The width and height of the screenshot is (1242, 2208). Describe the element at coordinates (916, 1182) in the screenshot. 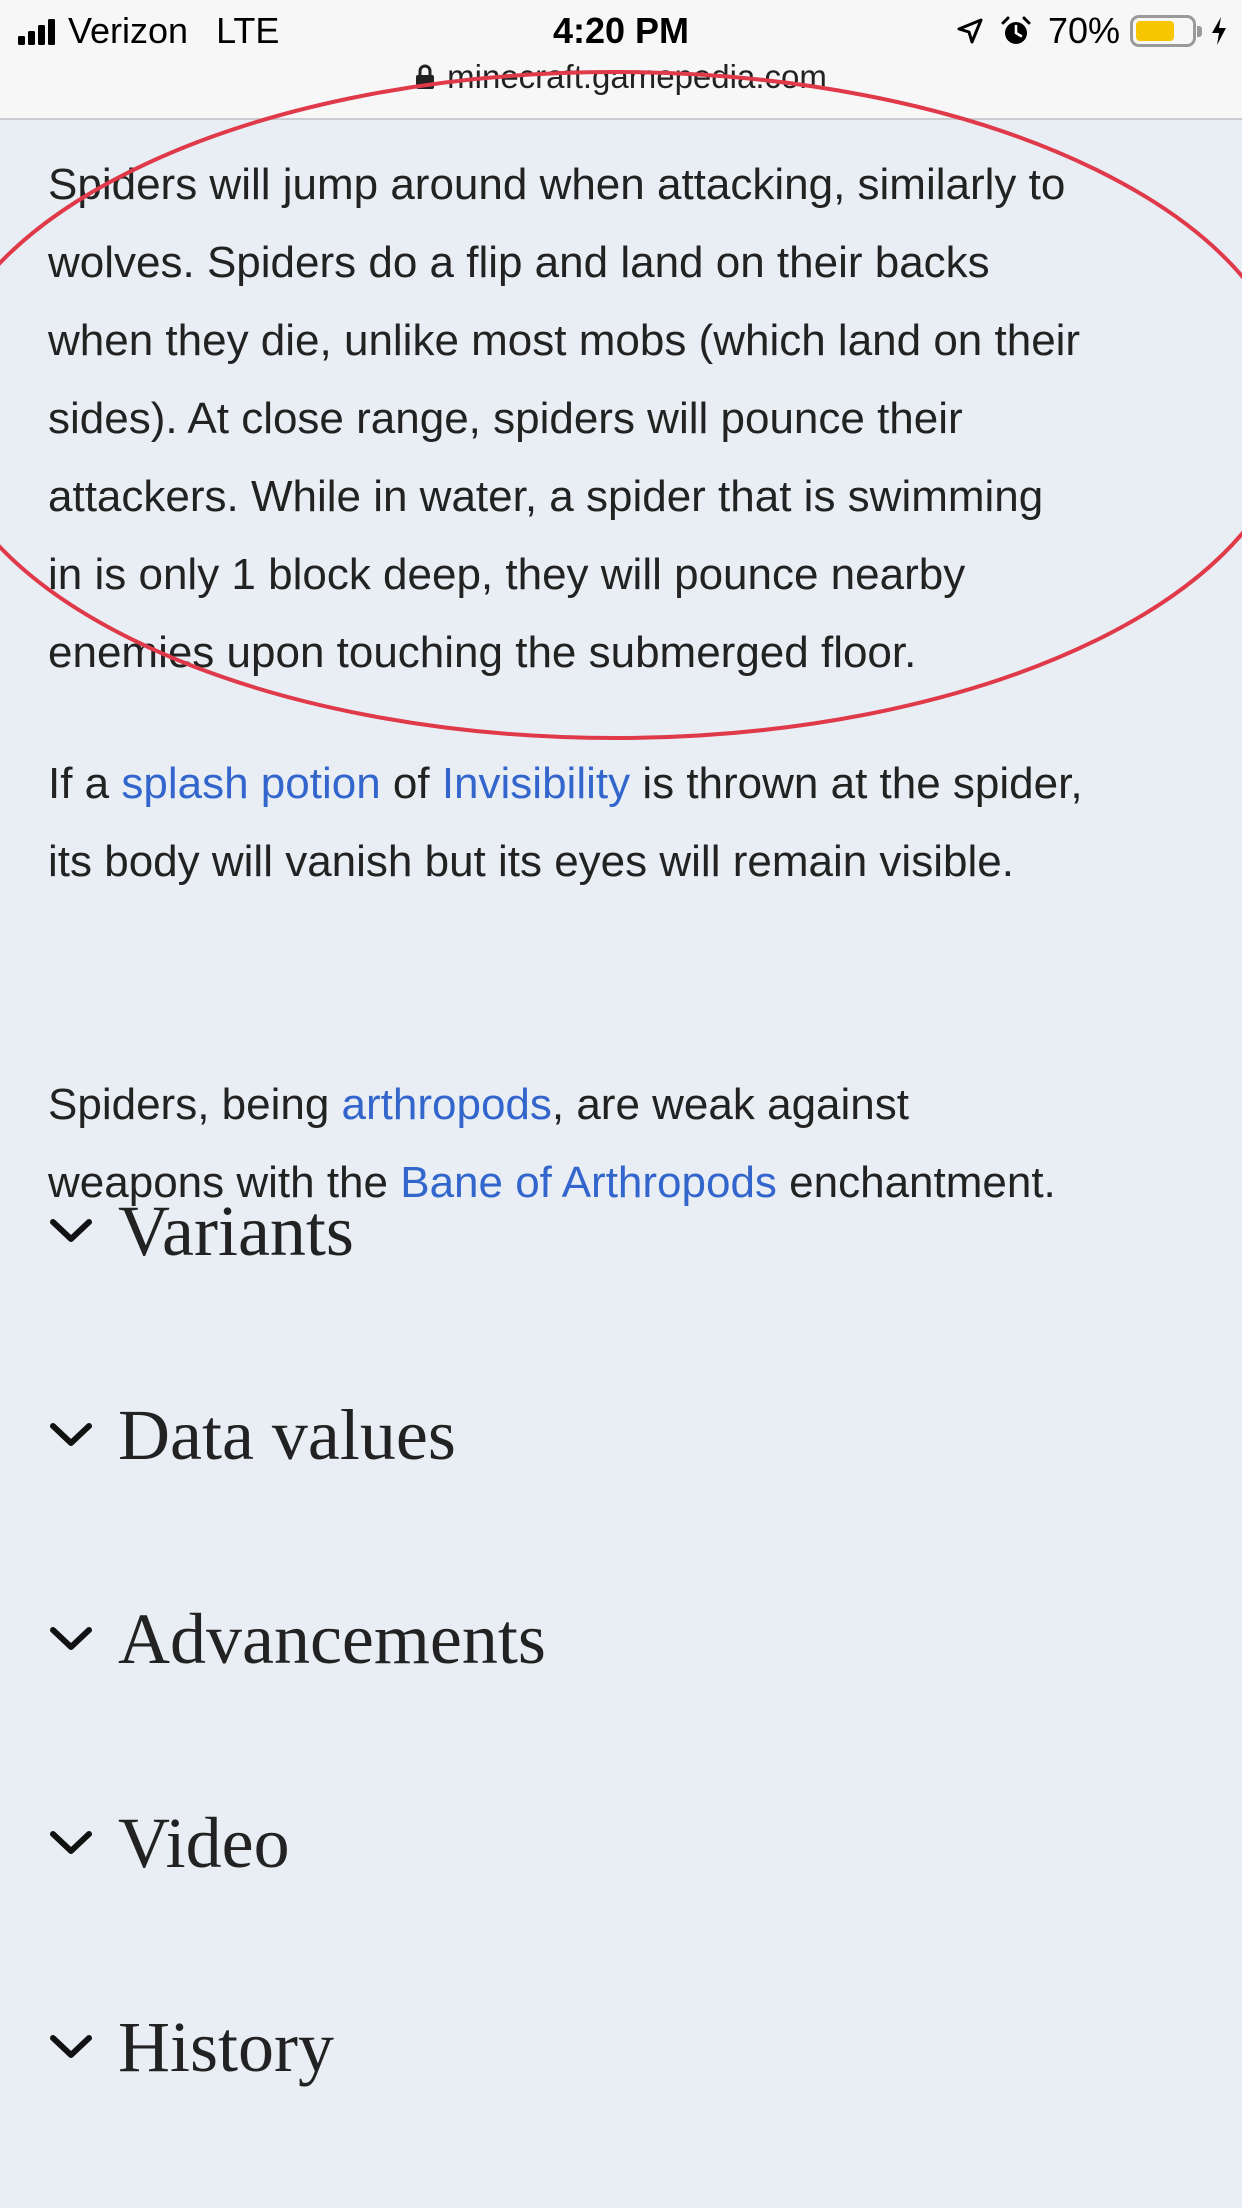

I see `text-run: enchantment.` at that location.